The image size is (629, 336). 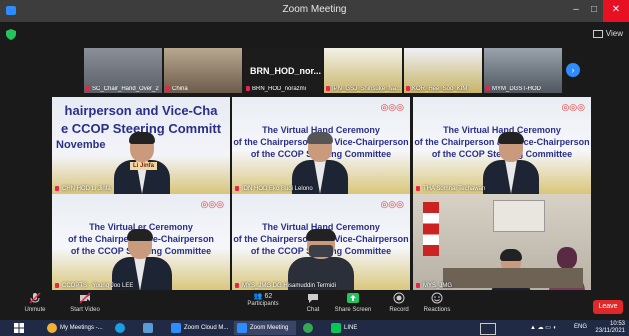 What do you see at coordinates (608, 307) in the screenshot?
I see `leave-button: Leave` at bounding box center [608, 307].